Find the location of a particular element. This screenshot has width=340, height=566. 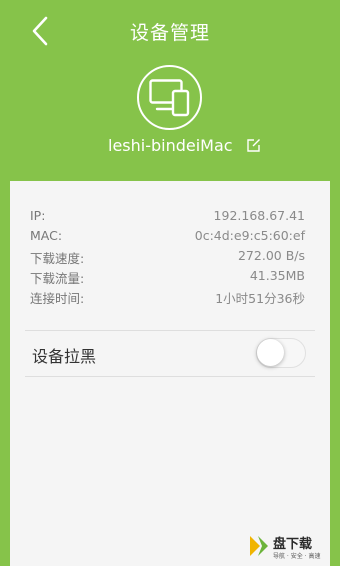

info-row-ip: IP: 192.168.67.41 is located at coordinates (167, 217).